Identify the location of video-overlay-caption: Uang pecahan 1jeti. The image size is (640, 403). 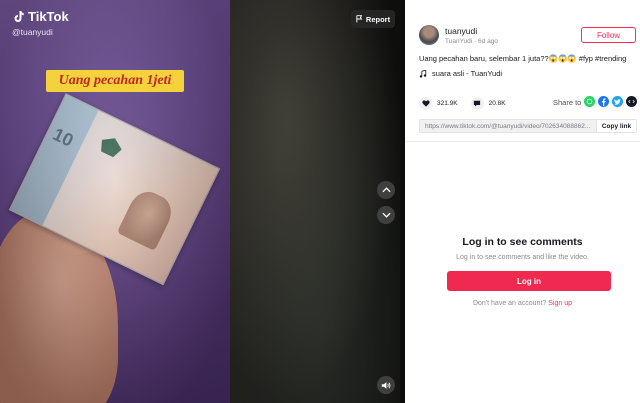
(115, 81).